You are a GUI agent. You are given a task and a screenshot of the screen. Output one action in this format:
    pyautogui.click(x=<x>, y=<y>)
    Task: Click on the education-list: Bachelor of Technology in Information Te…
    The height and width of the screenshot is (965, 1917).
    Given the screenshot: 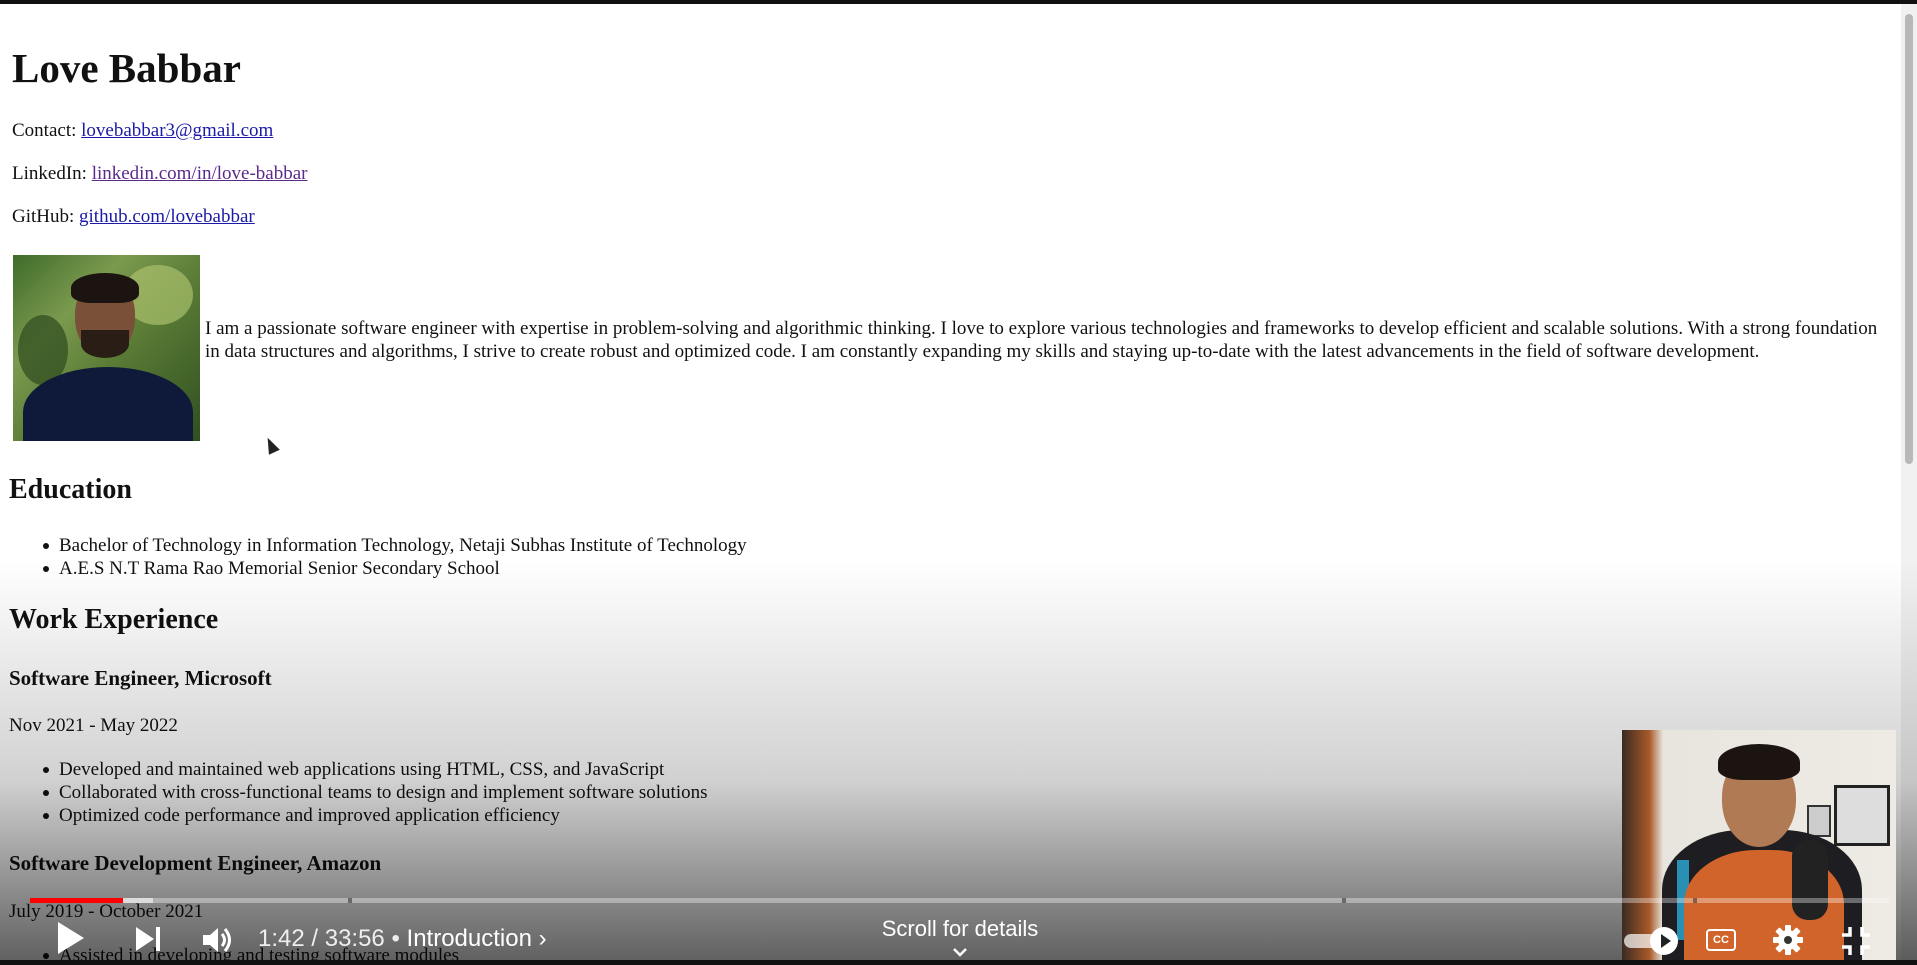 What is the action you would take?
    pyautogui.click(x=378, y=557)
    